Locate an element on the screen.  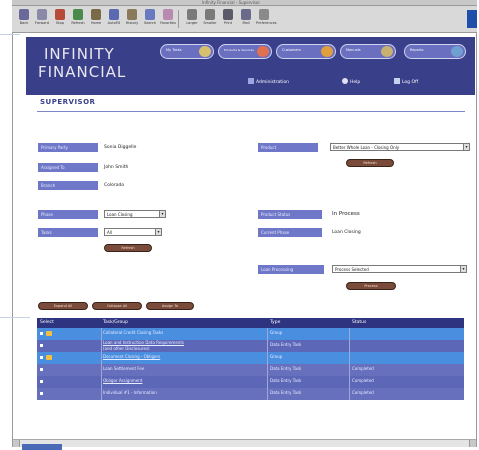
toolbar-button-label: Refresh is located at coordinates (78, 23).